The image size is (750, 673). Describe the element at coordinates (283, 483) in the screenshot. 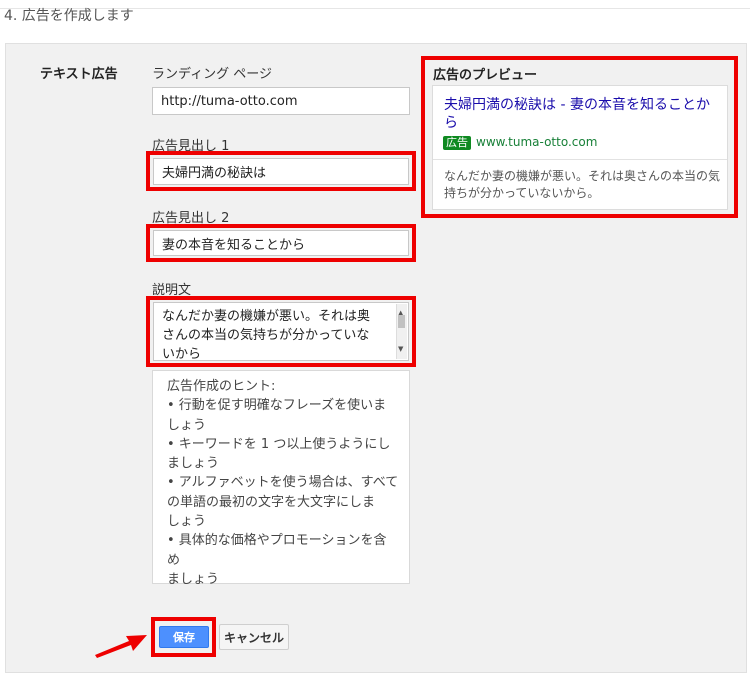

I see `hint-line: • アルファベットを使う場合は、すべて` at that location.